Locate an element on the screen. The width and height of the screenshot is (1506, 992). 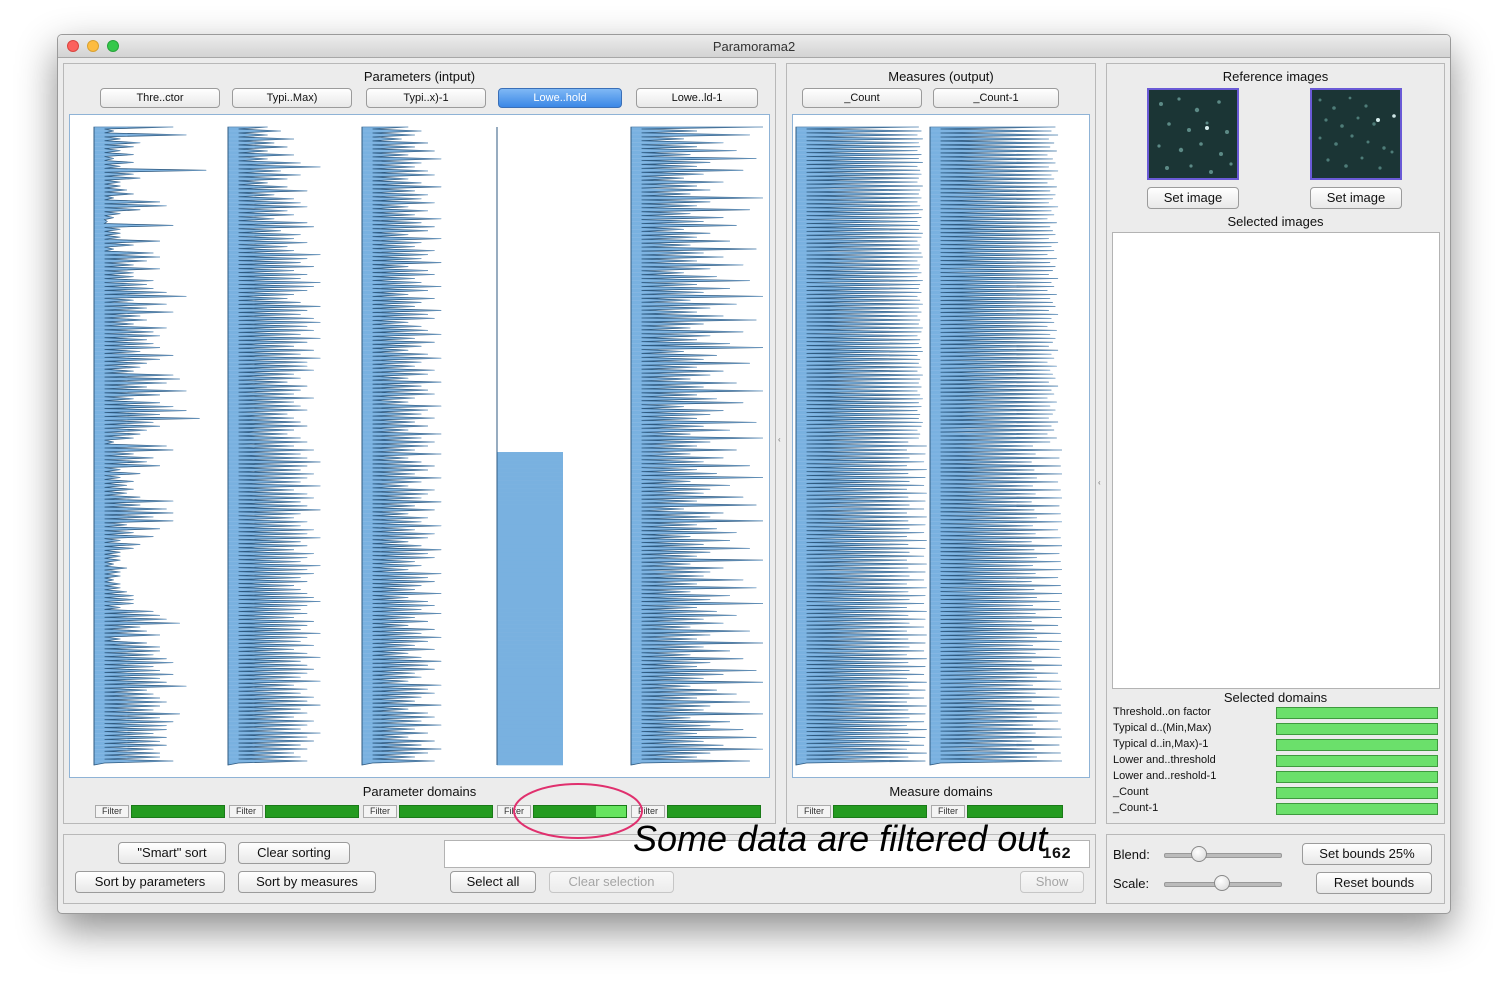
column-header-button-4: Lowe..ld-1 is located at coordinates (697, 98).